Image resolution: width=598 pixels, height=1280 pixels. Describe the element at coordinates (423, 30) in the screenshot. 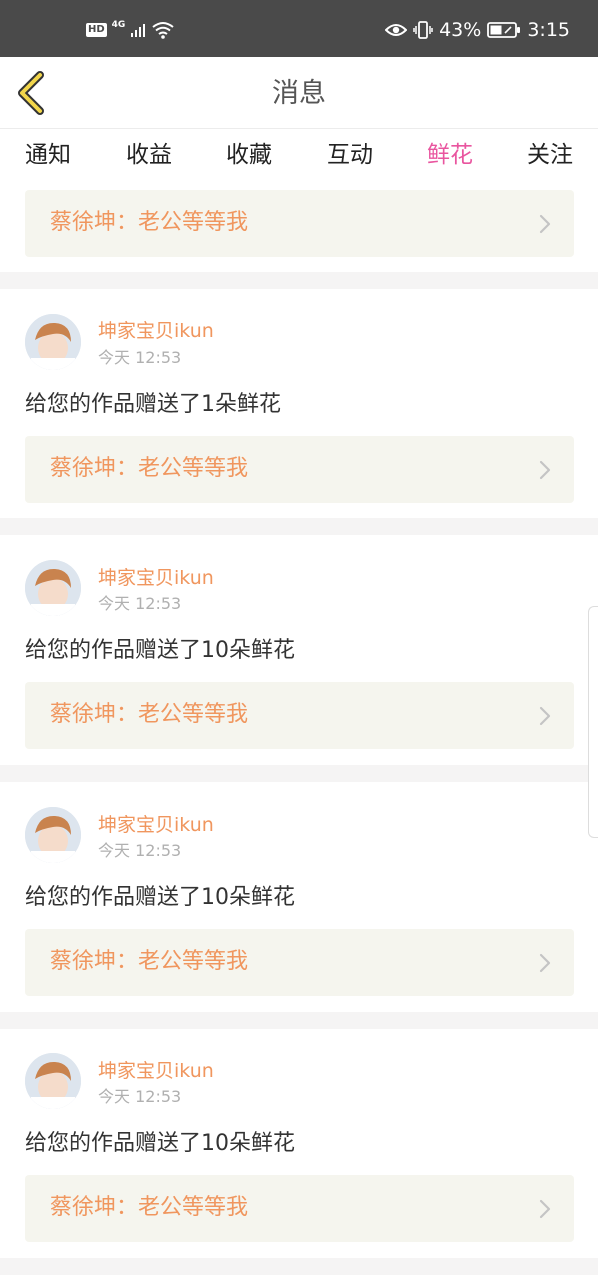

I see `vibrate-icon` at that location.